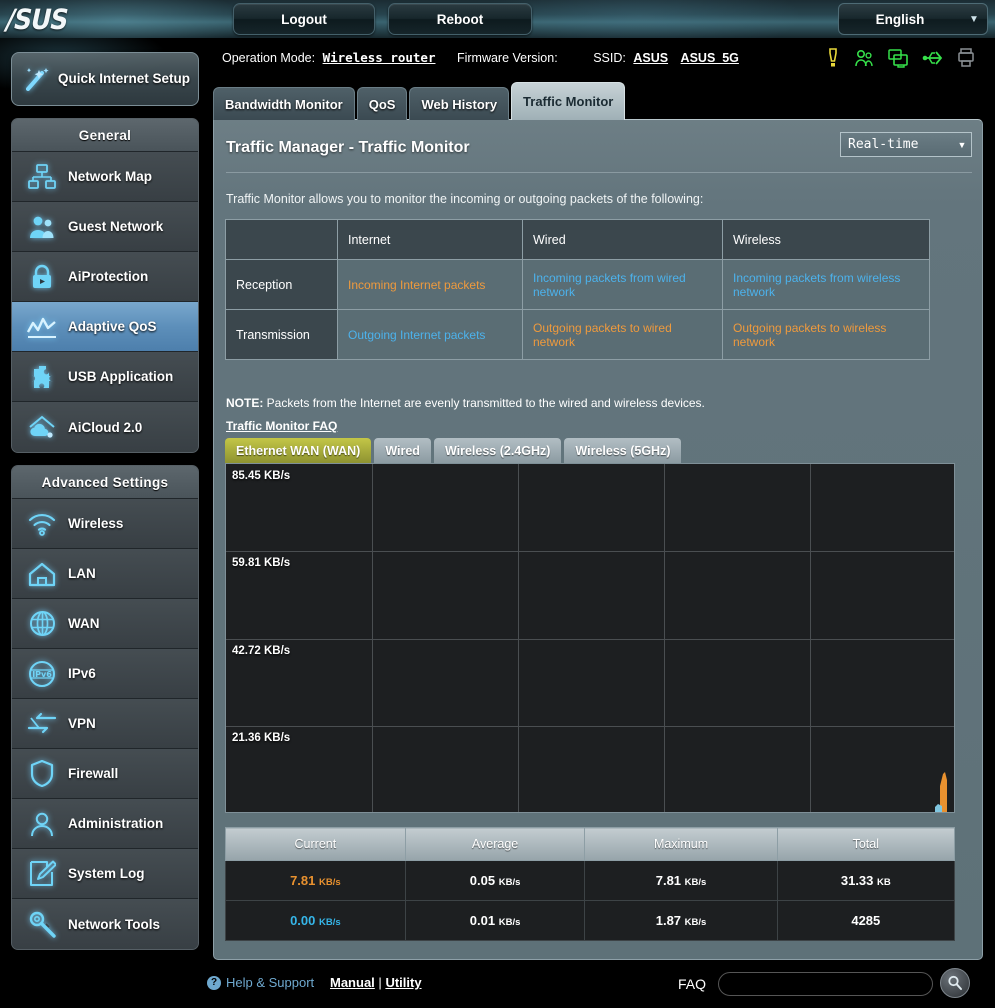  What do you see at coordinates (245, 403) in the screenshot?
I see `note-prefix: NOTE:` at bounding box center [245, 403].